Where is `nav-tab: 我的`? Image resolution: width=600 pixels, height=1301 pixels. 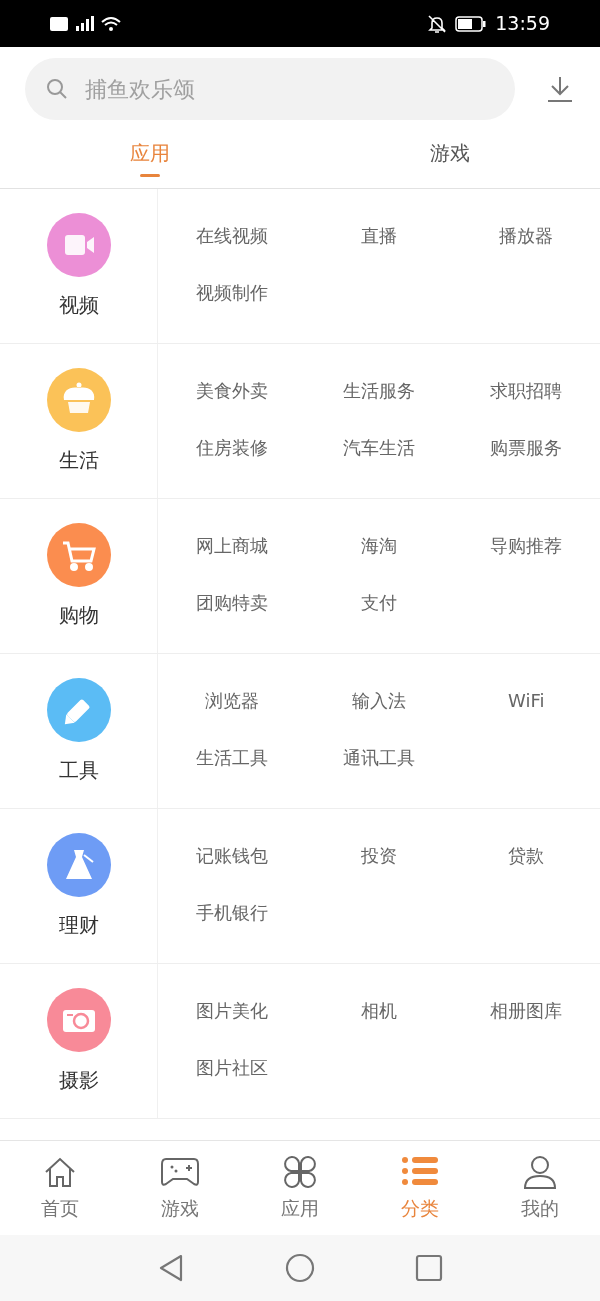 nav-tab: 我的 is located at coordinates (540, 1188).